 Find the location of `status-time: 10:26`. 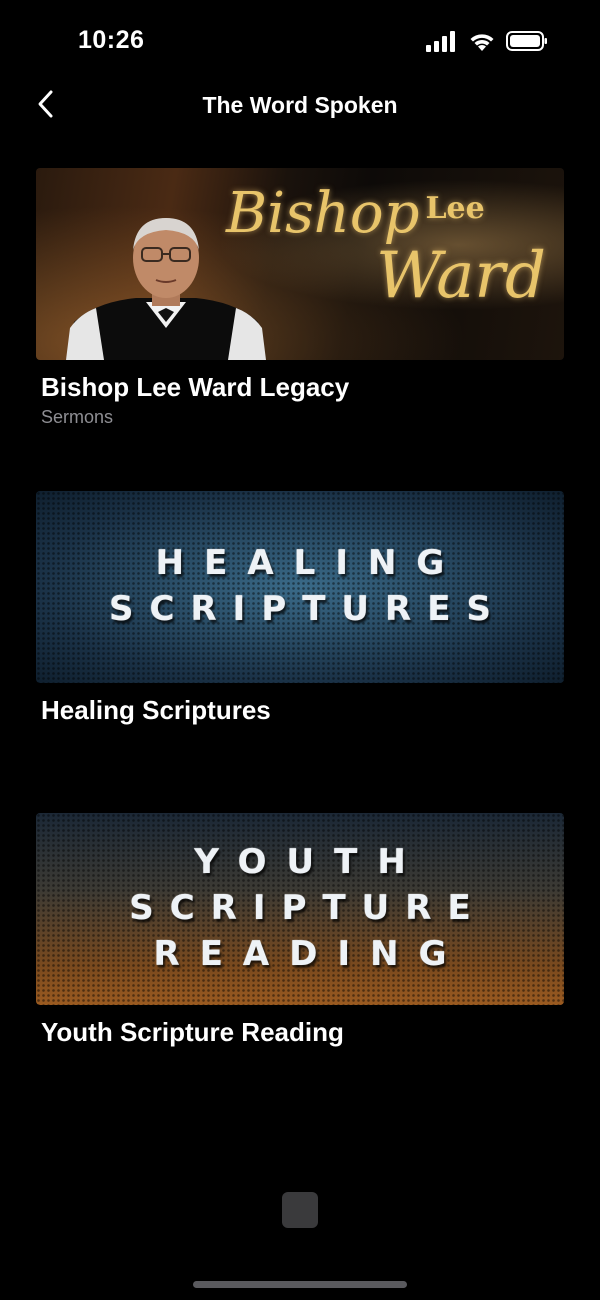

status-time: 10:26 is located at coordinates (111, 40).